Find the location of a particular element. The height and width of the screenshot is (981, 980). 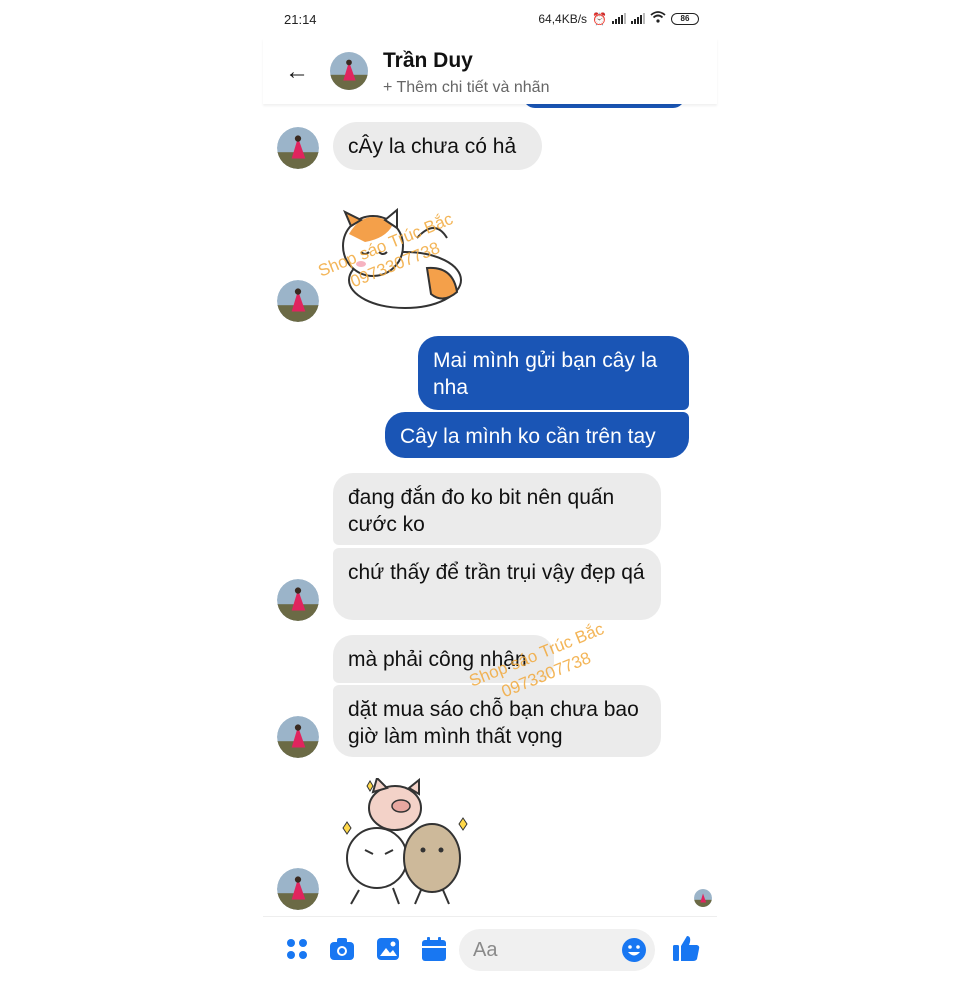

contact-name: Trần Duy is located at coordinates (428, 61).